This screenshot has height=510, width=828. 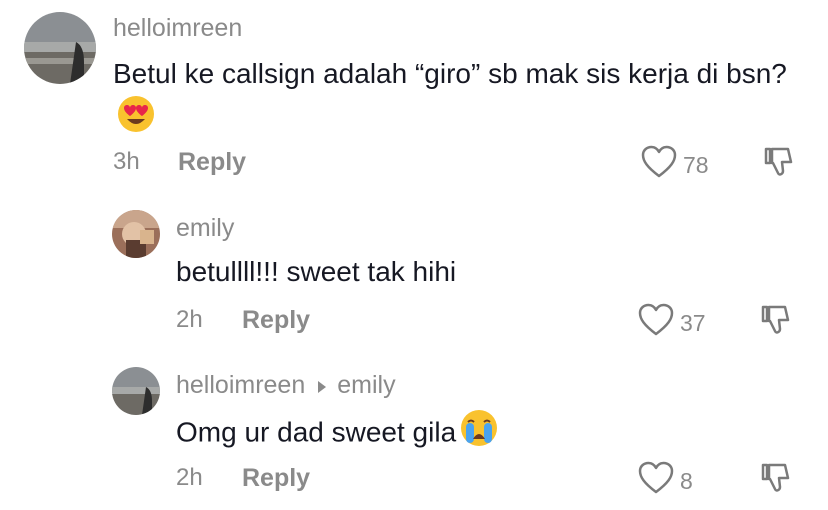 What do you see at coordinates (696, 164) in the screenshot?
I see `like-count: 78` at bounding box center [696, 164].